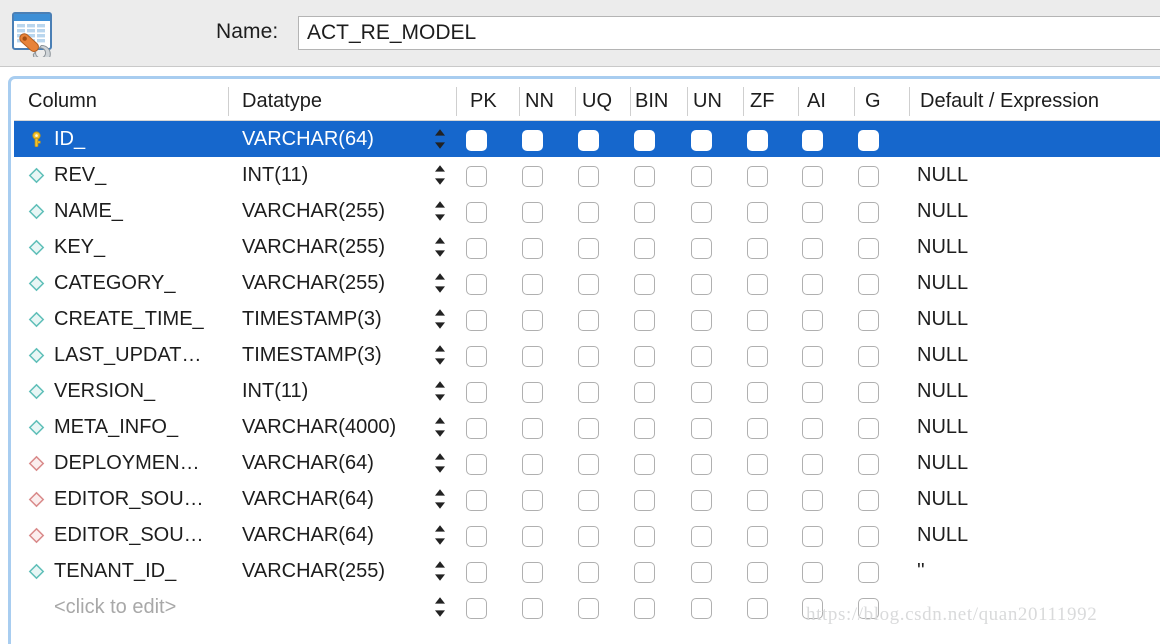  What do you see at coordinates (1009, 101) in the screenshot?
I see `header-default: Default / Expression` at bounding box center [1009, 101].